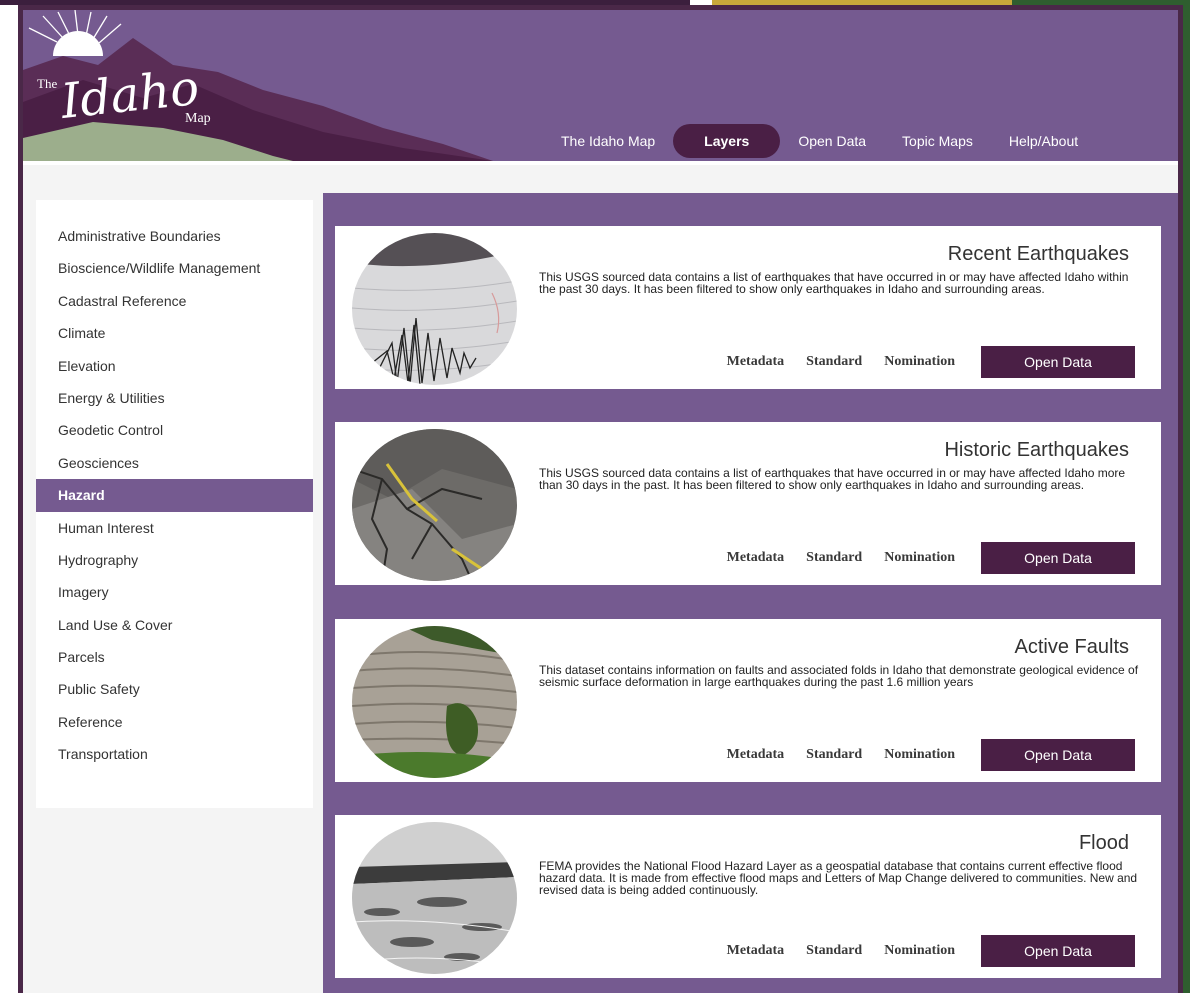  Describe the element at coordinates (434, 309) in the screenshot. I see `seismograph-photo-icon` at that location.